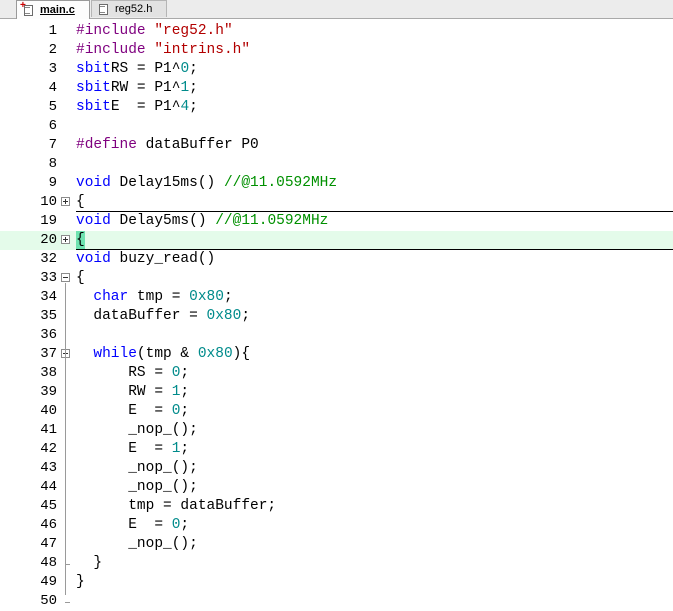 The width and height of the screenshot is (673, 611). Describe the element at coordinates (336, 145) in the screenshot. I see `code-line: 7 #define dataBuffer P0` at that location.